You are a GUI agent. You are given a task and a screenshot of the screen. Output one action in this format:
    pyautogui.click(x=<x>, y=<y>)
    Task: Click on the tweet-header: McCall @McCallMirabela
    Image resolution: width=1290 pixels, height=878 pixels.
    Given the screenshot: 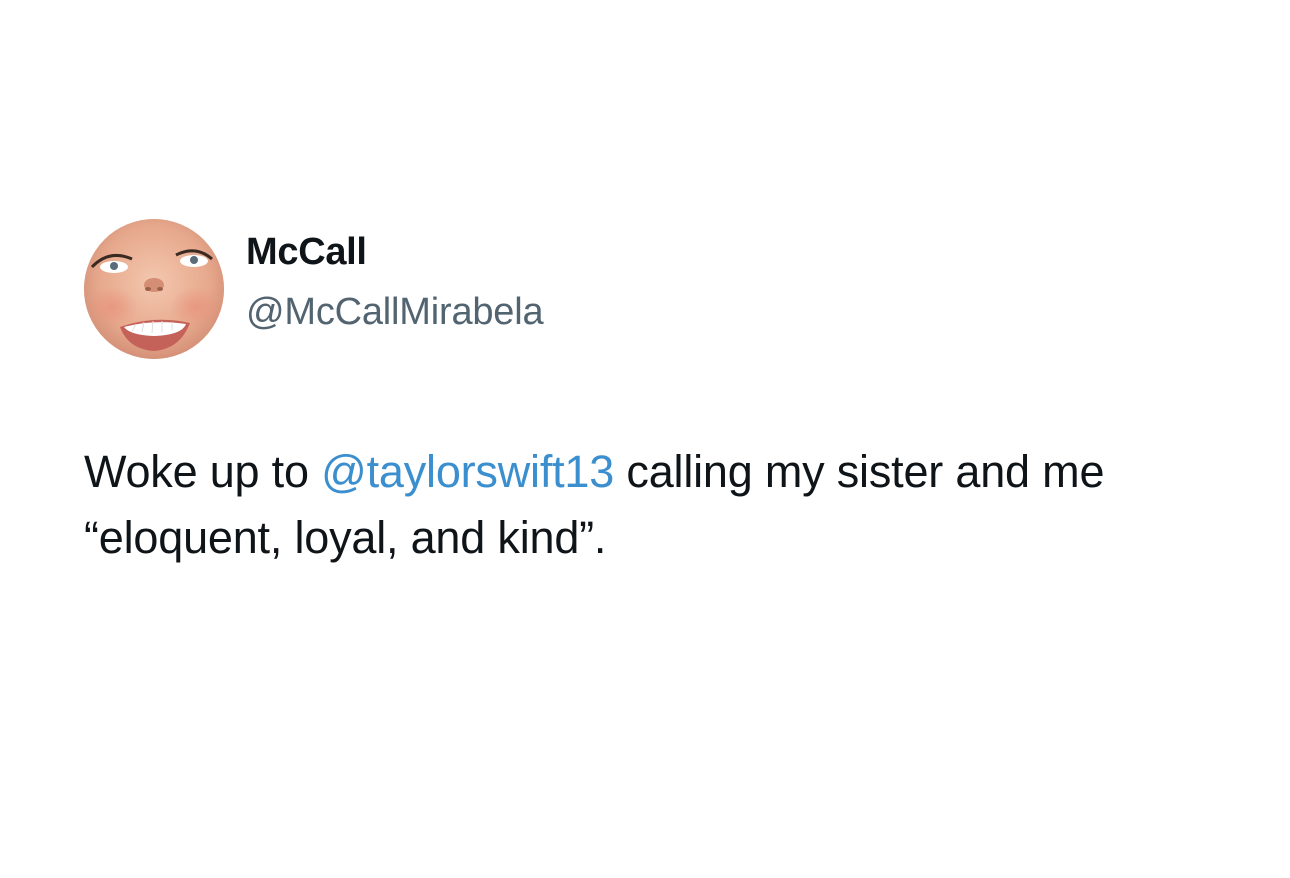 What is the action you would take?
    pyautogui.click(x=654, y=289)
    